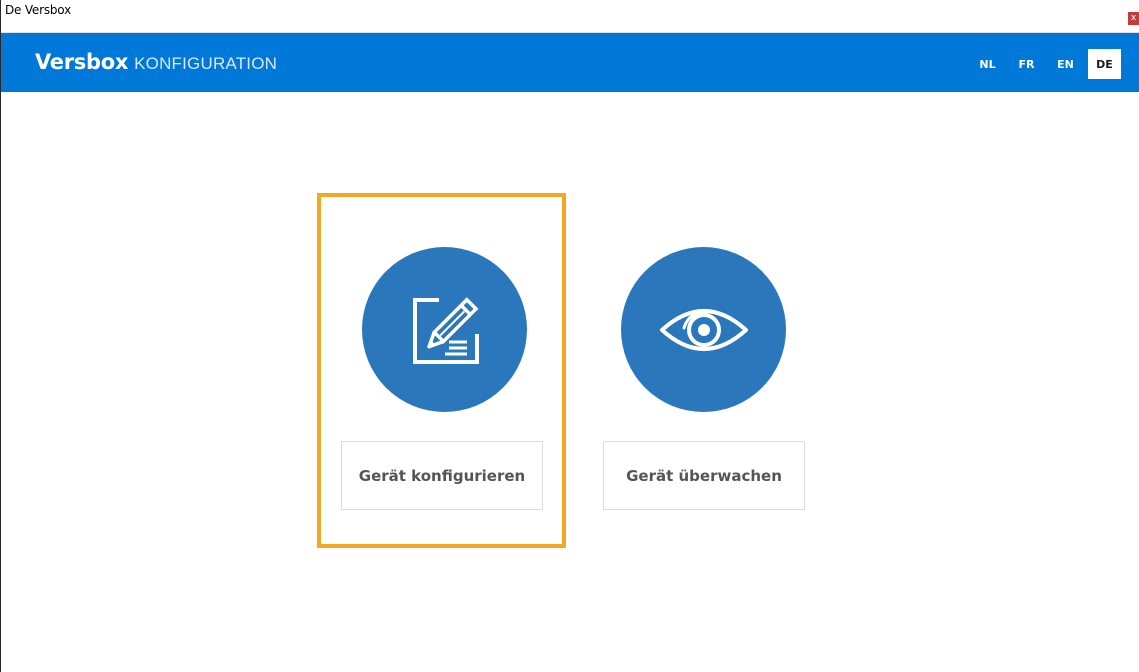 The width and height of the screenshot is (1139, 672). I want to click on brand: Versbox KONFIGURATION, so click(156, 62).